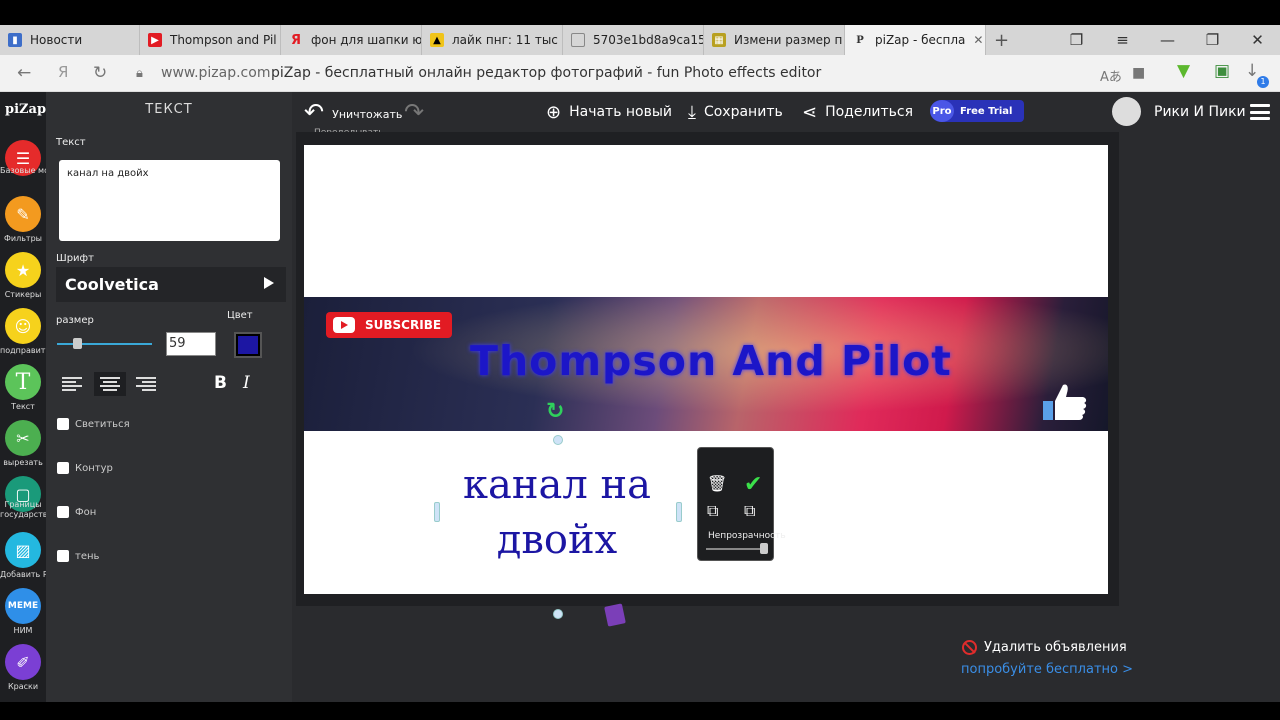 The width and height of the screenshot is (1280, 720). Describe the element at coordinates (25, 331) in the screenshot. I see `tool-touchup: ☺ подправить` at that location.